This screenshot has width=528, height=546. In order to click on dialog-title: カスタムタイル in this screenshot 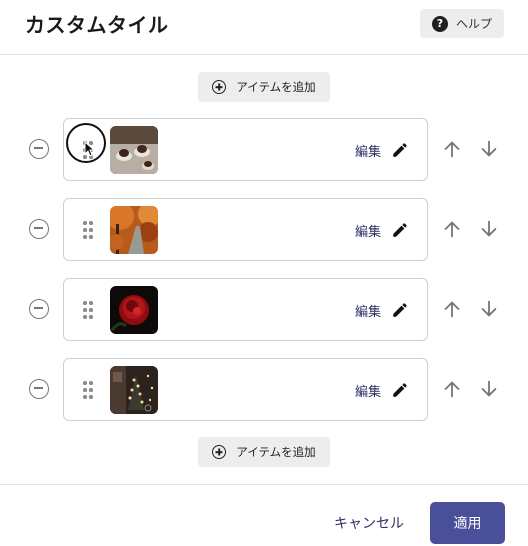, I will do `click(97, 25)`.